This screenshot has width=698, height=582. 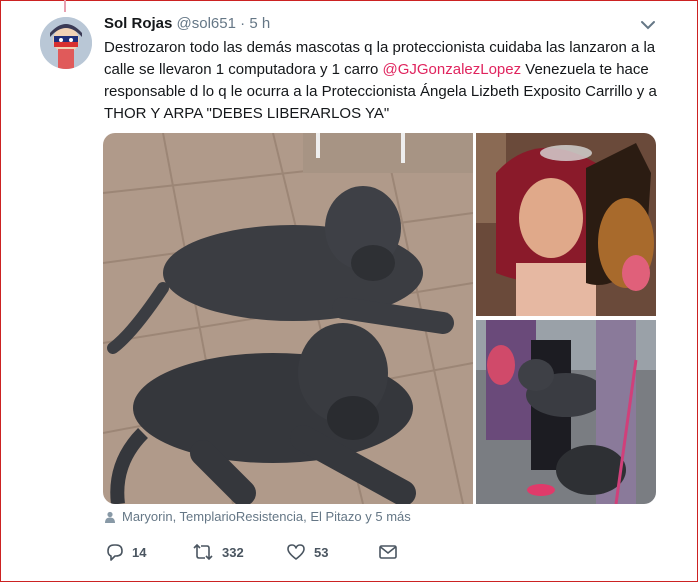 I want to click on mention-link: @GJGonzalezLopez, so click(x=451, y=69).